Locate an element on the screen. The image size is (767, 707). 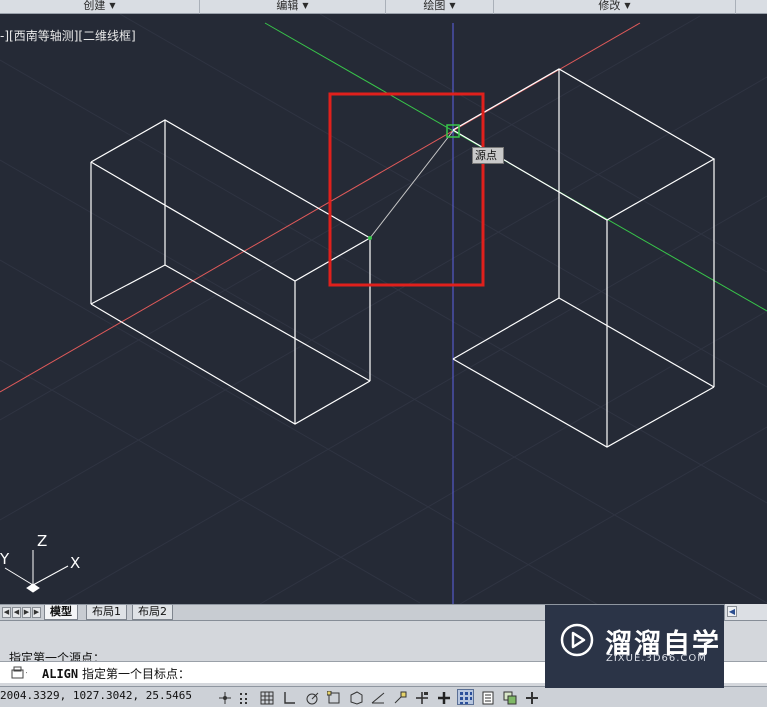
ribbon-panel-label: 绘图 is located at coordinates (434, 6).